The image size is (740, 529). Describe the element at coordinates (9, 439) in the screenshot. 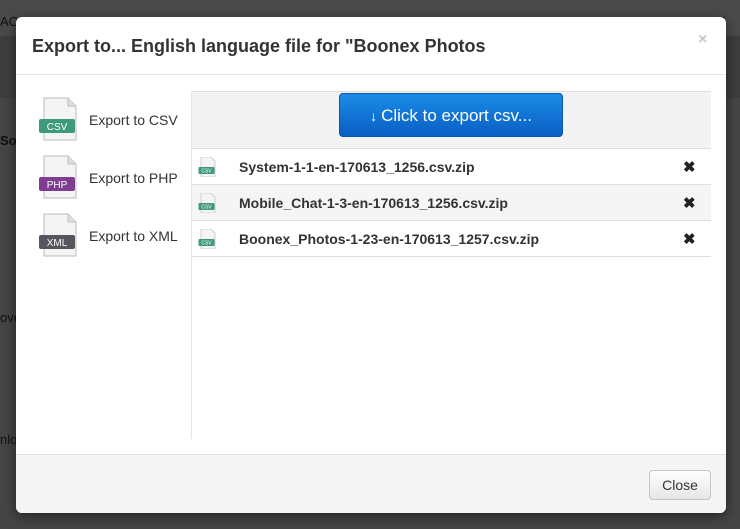

I see `background-text: nlo` at that location.